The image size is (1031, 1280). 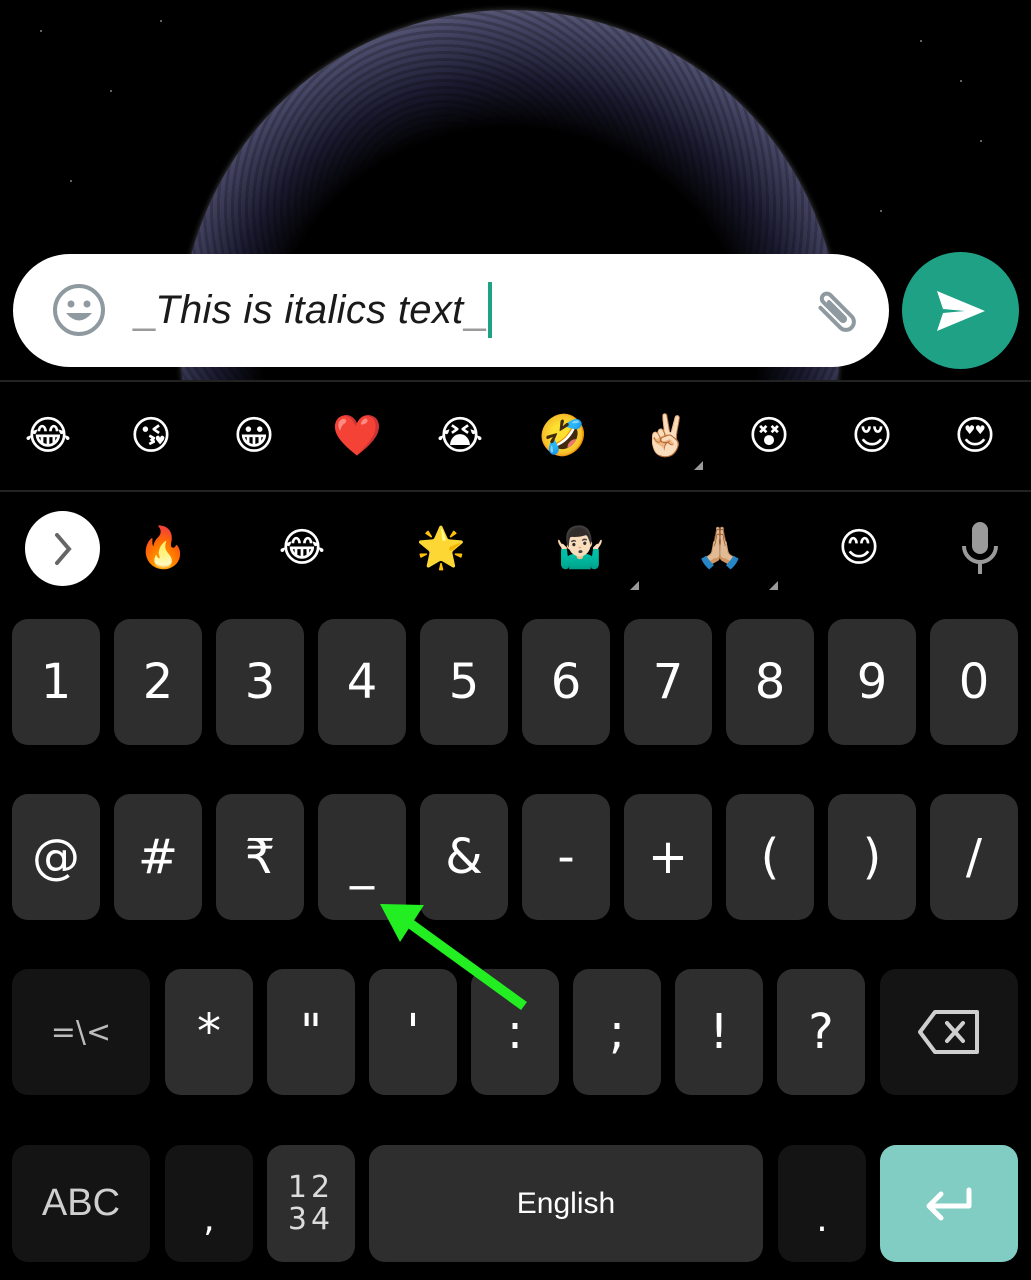 What do you see at coordinates (872, 436) in the screenshot?
I see `emoji-suggestion: 😌` at bounding box center [872, 436].